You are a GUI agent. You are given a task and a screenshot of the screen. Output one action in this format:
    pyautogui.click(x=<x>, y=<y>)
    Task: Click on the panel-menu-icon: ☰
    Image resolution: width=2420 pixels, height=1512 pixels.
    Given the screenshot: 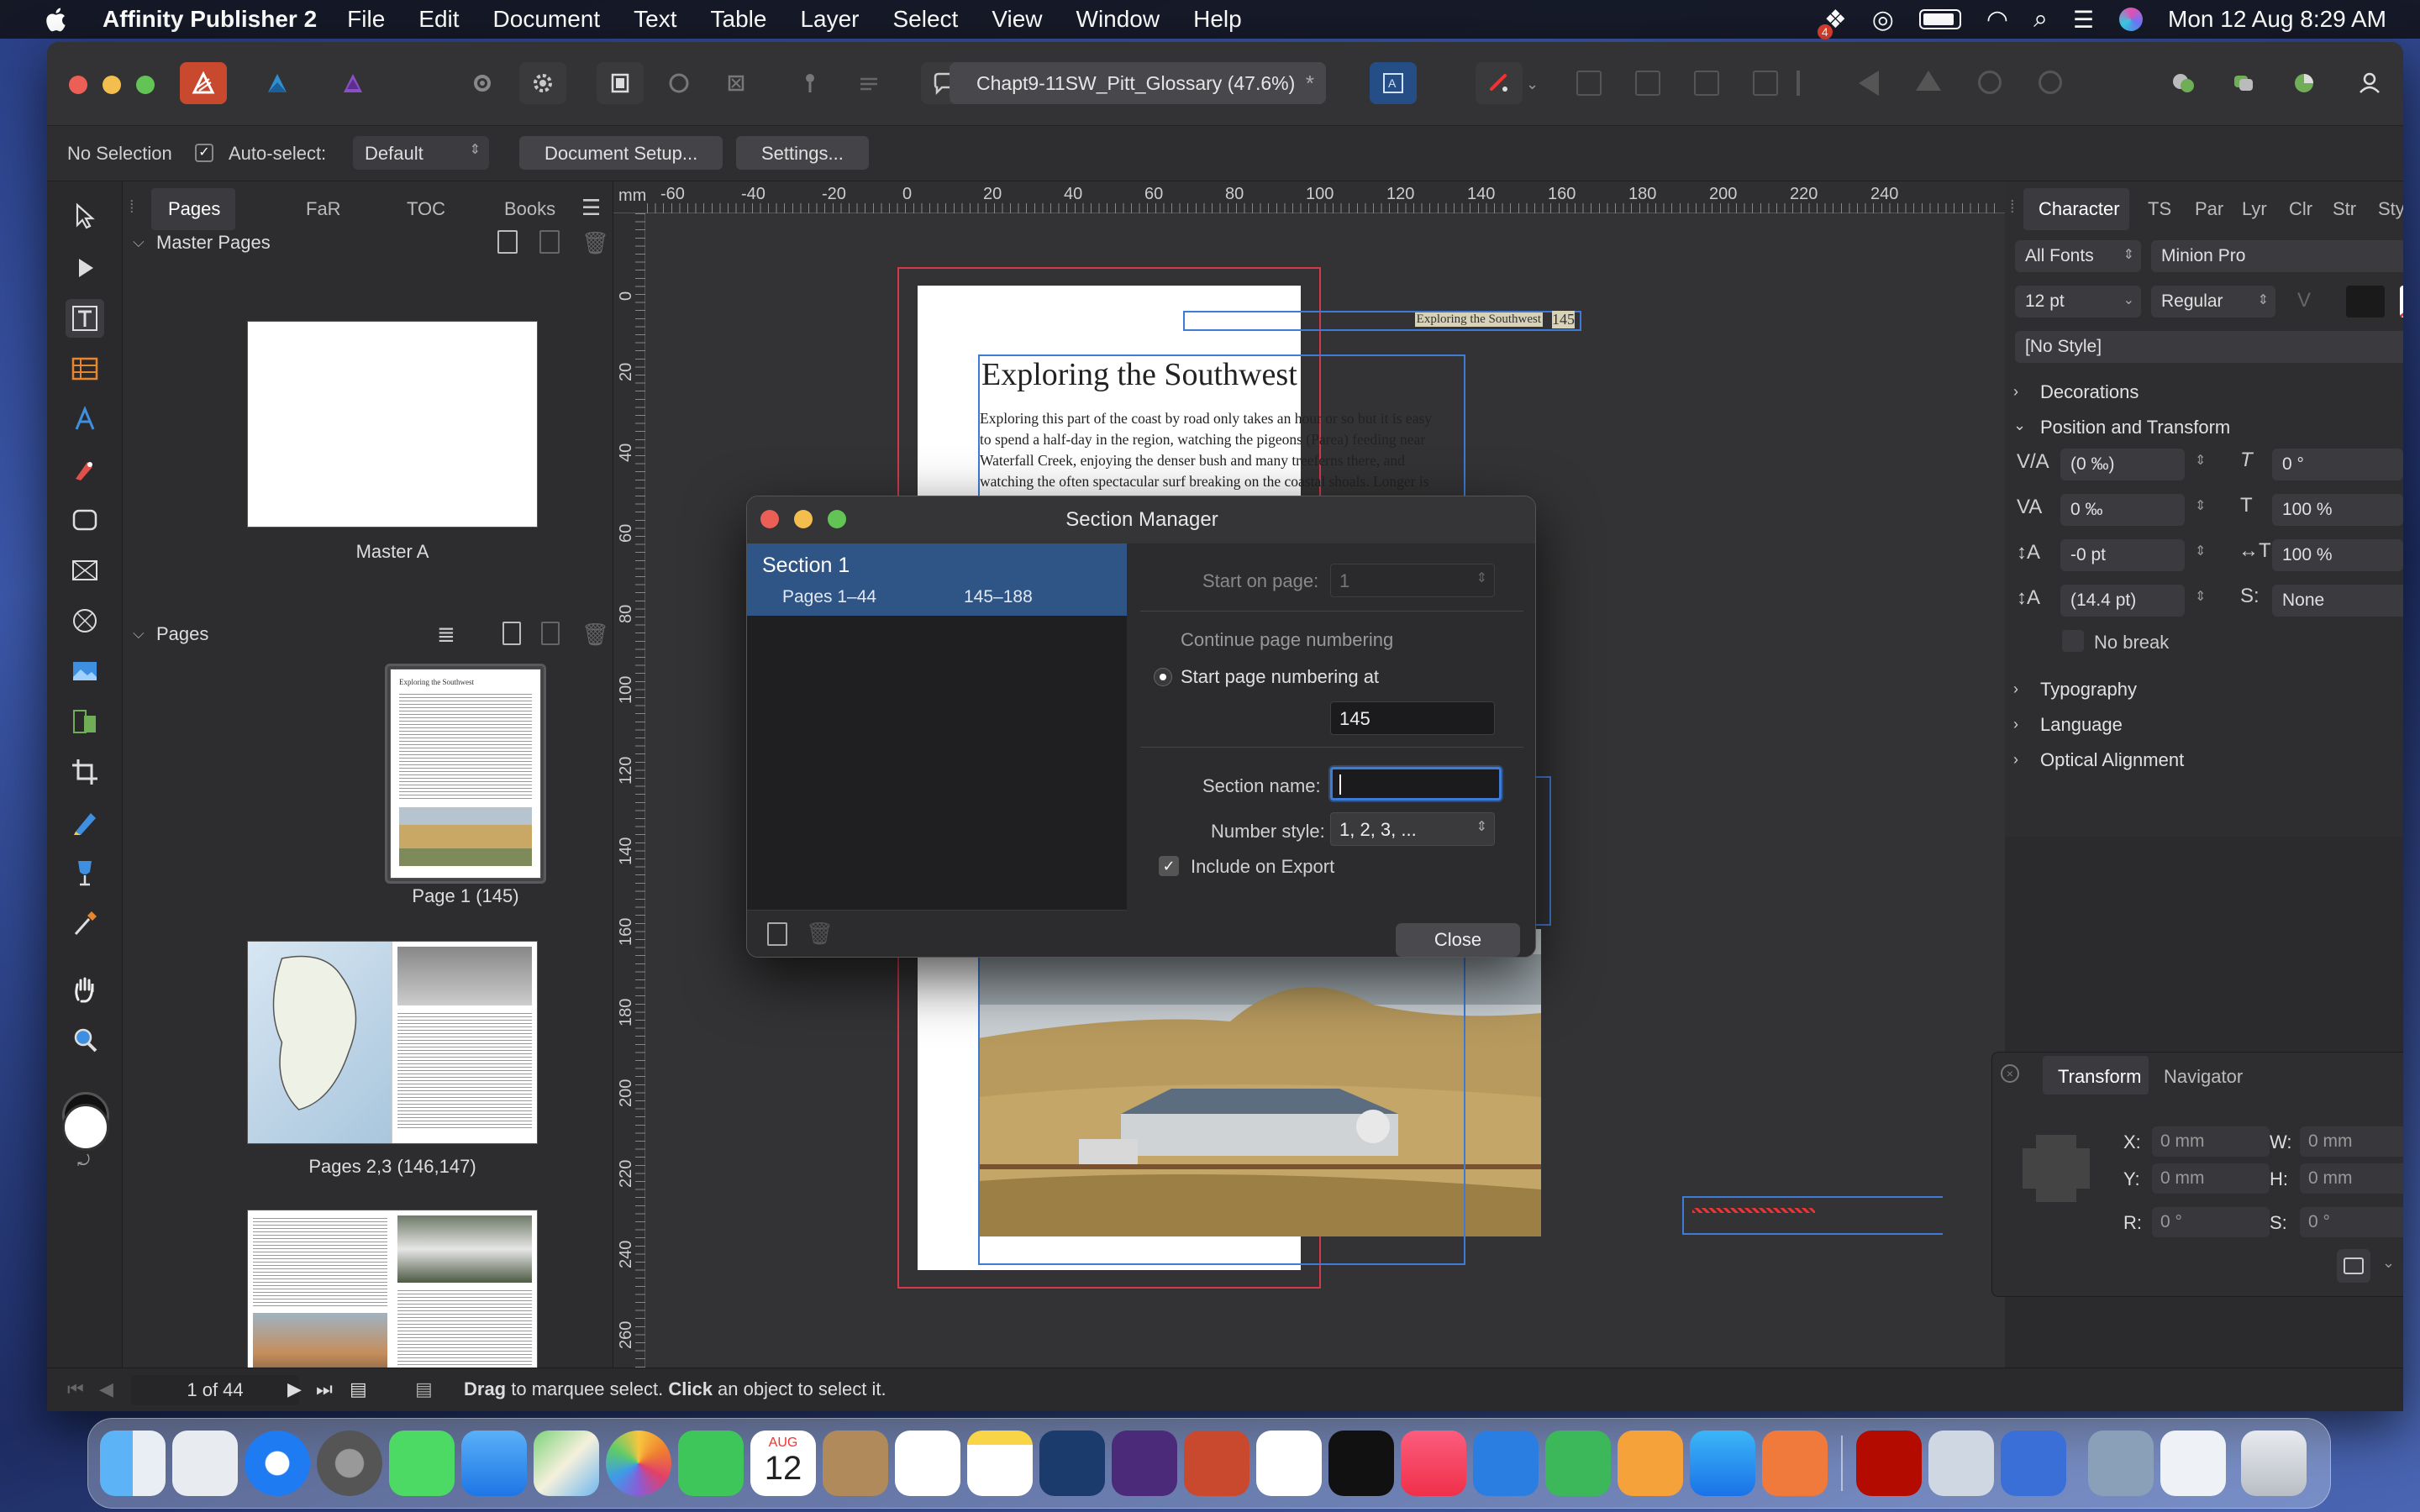 What is the action you would take?
    pyautogui.click(x=591, y=208)
    